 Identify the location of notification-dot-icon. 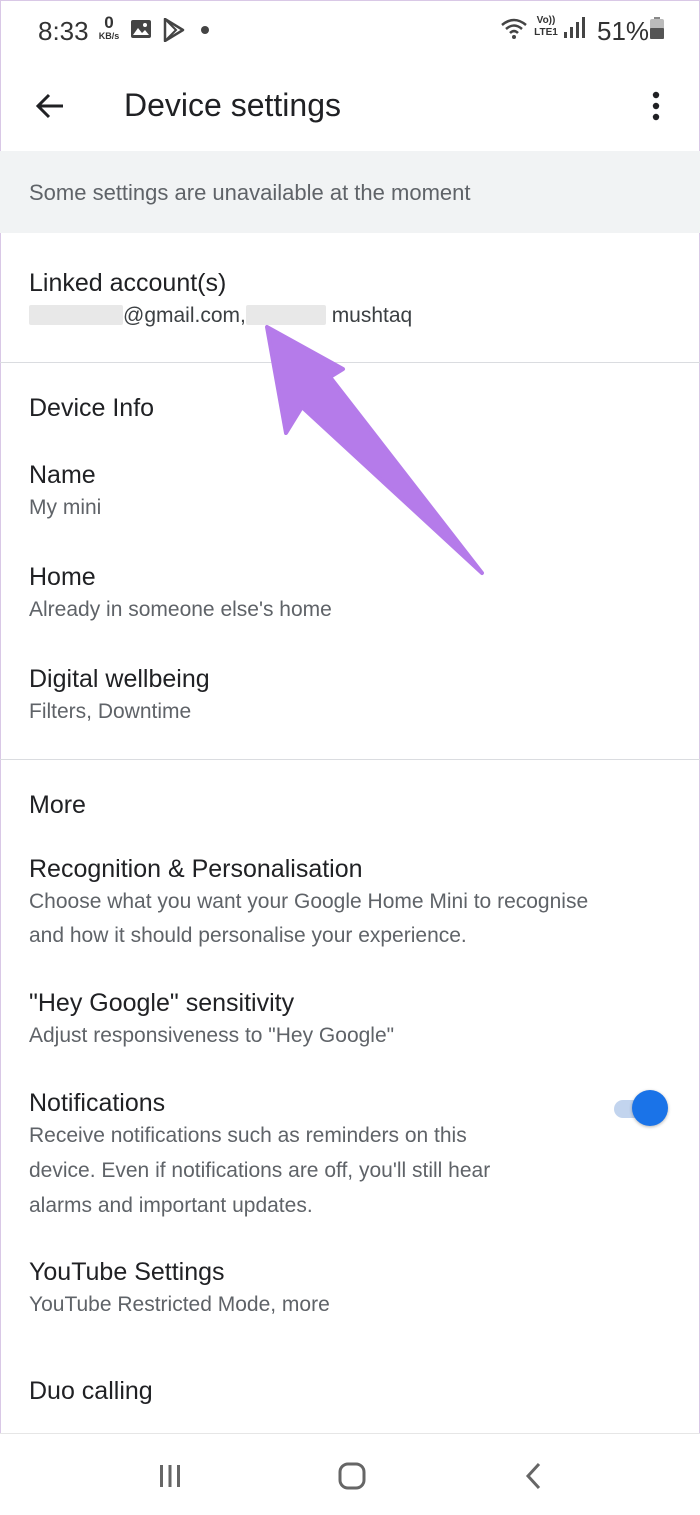
(205, 30).